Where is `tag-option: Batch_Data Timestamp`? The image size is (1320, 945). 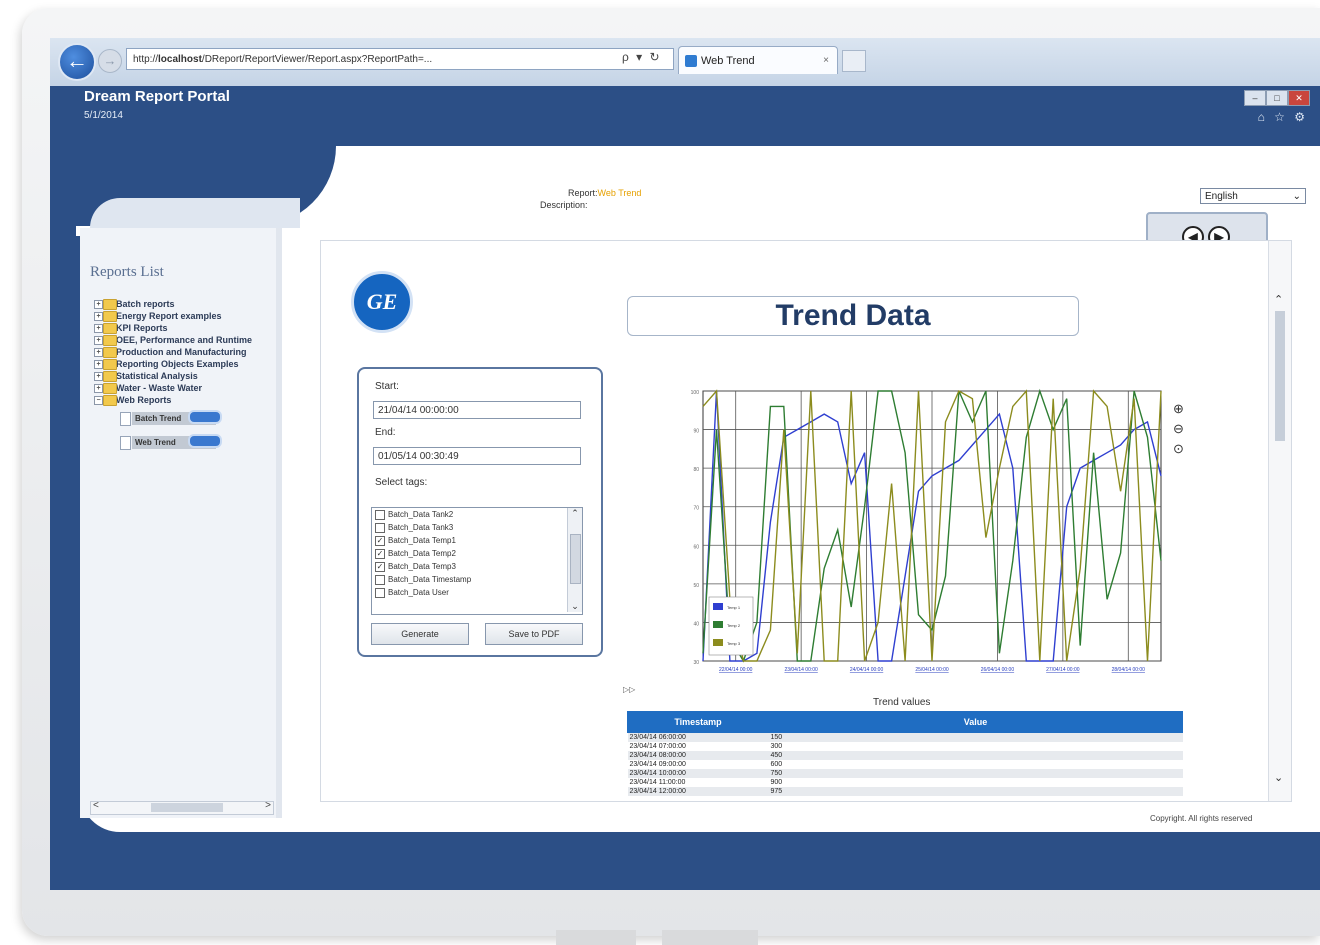
tag-option: Batch_Data Timestamp is located at coordinates (477, 579).